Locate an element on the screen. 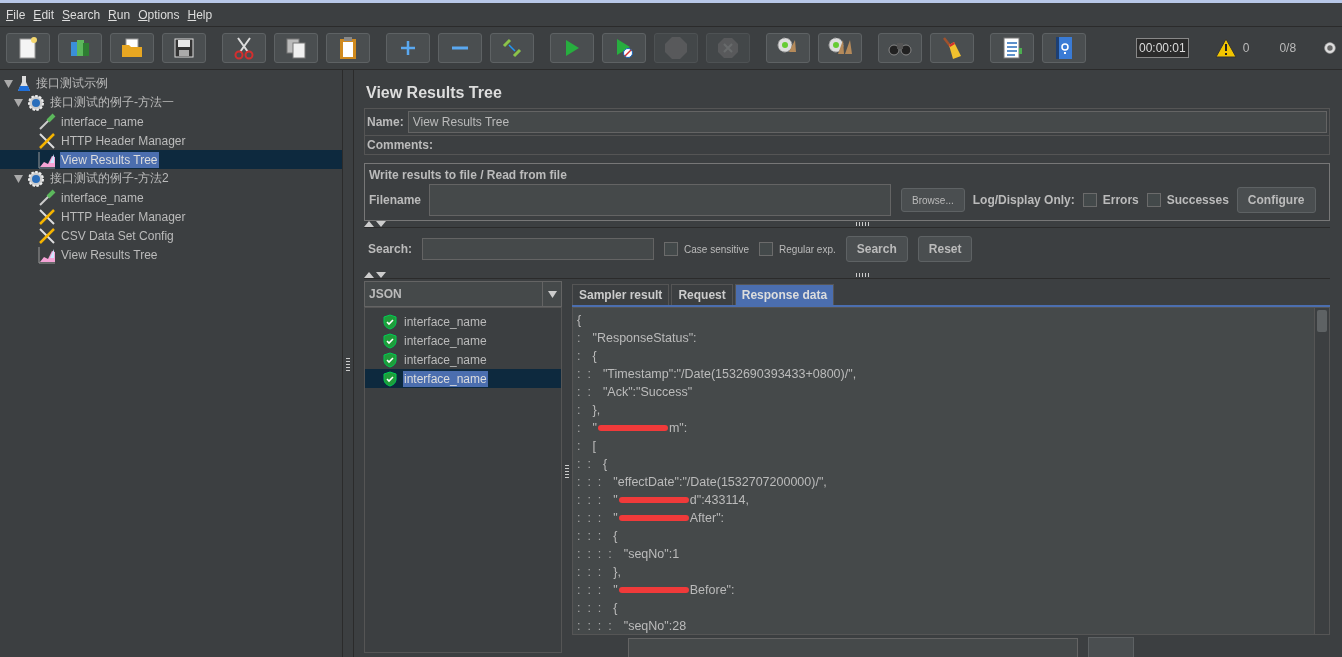  search-field is located at coordinates (538, 249).